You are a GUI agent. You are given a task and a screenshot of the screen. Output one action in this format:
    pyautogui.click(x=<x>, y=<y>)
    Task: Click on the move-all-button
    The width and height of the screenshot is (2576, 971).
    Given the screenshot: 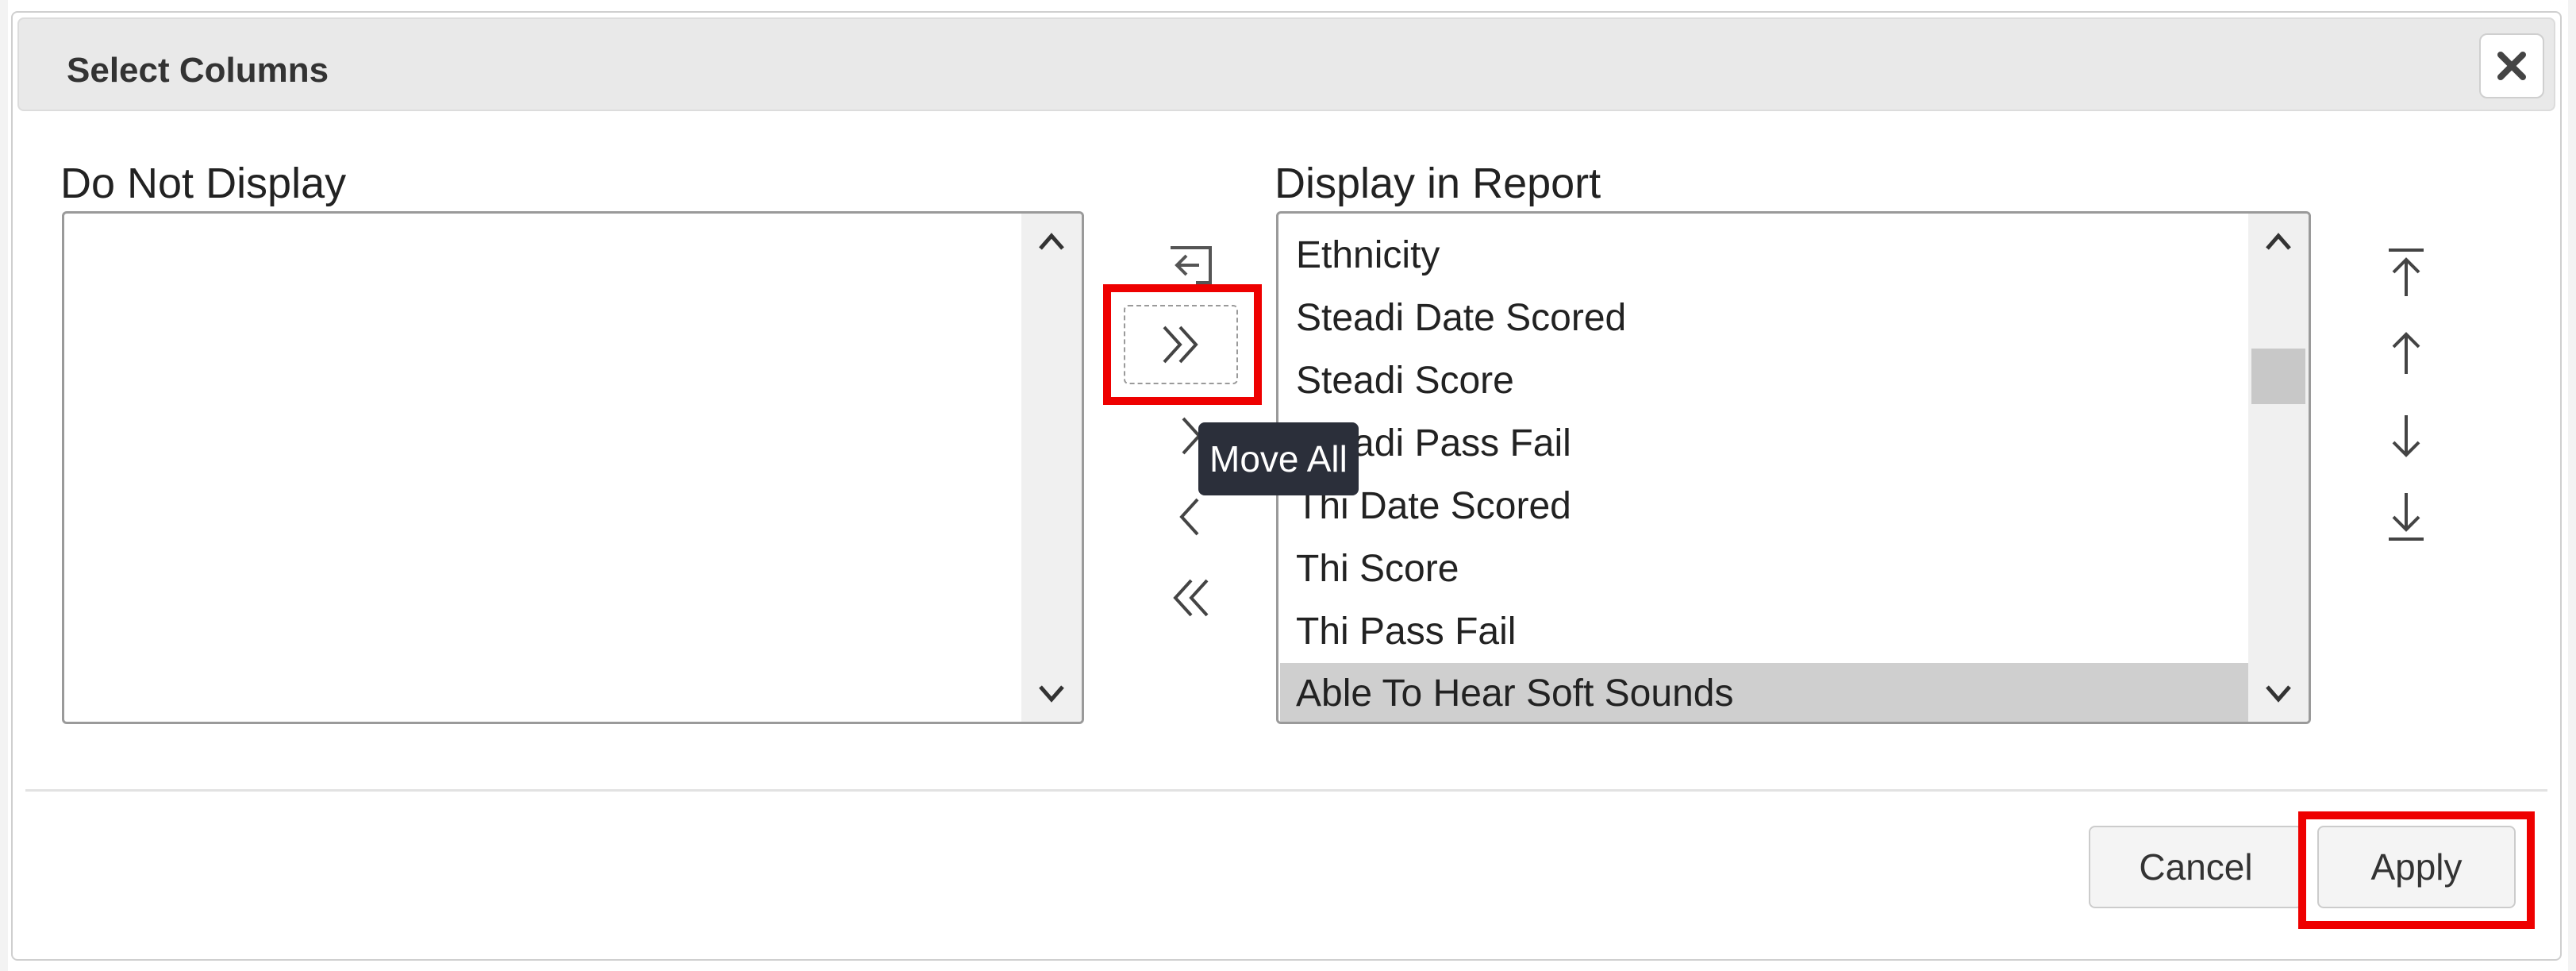 What is the action you would take?
    pyautogui.click(x=1181, y=344)
    